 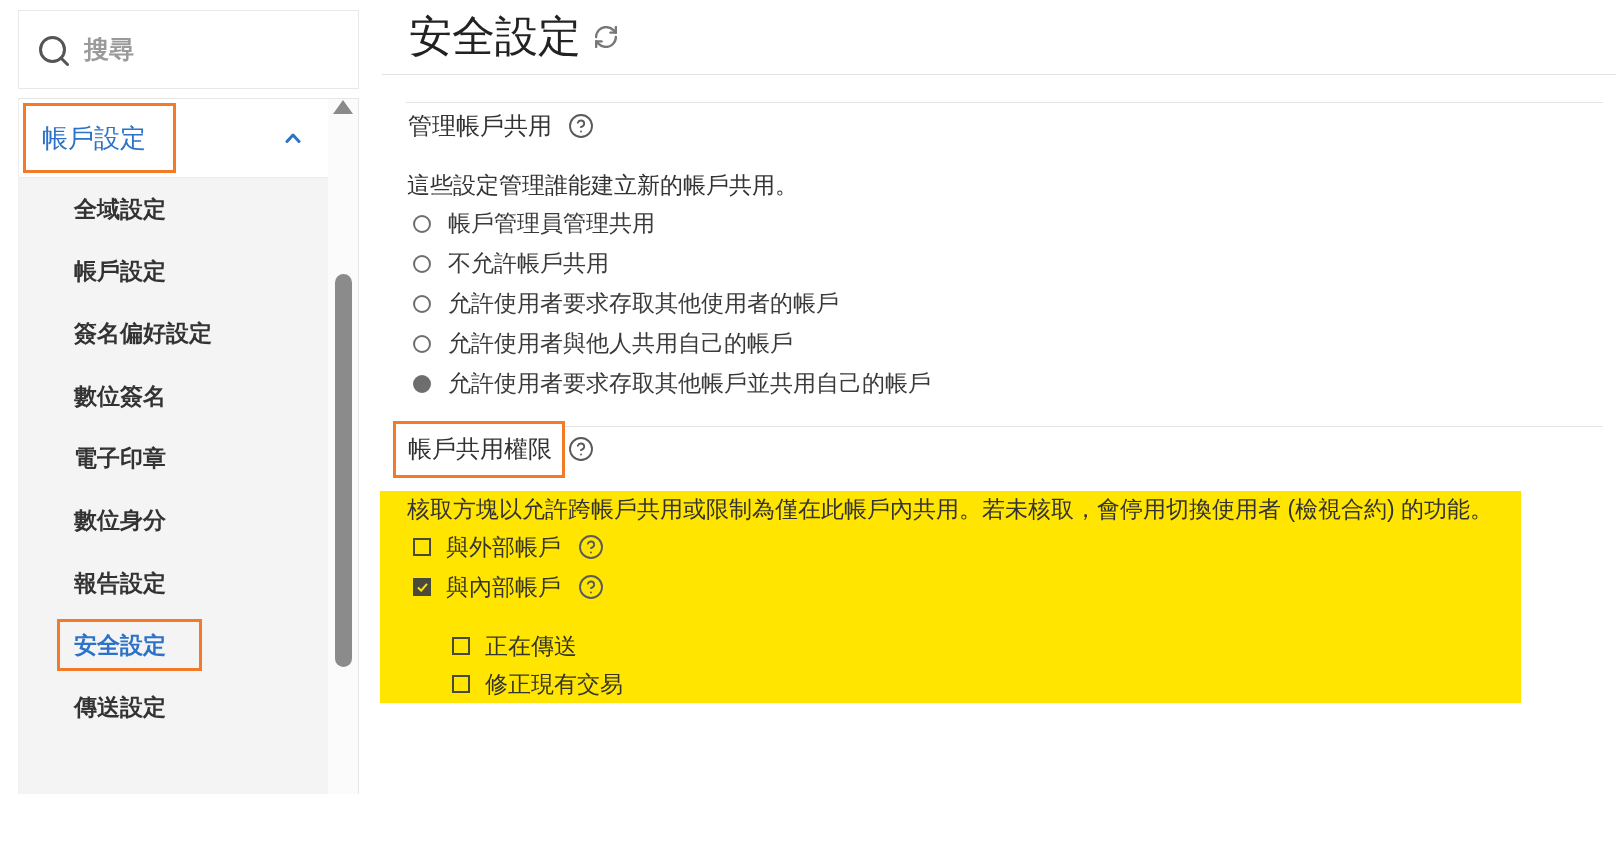 What do you see at coordinates (531, 646) in the screenshot?
I see `option-label: 正在傳送` at bounding box center [531, 646].